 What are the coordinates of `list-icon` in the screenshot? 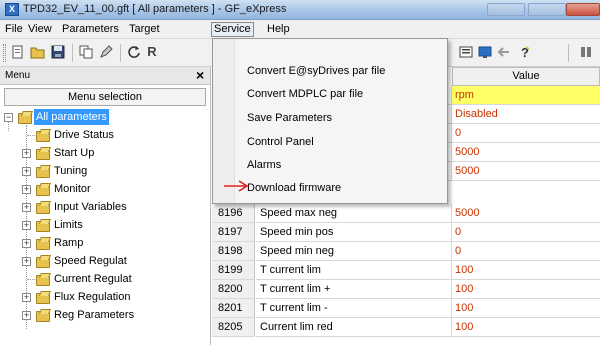 It's located at (466, 52).